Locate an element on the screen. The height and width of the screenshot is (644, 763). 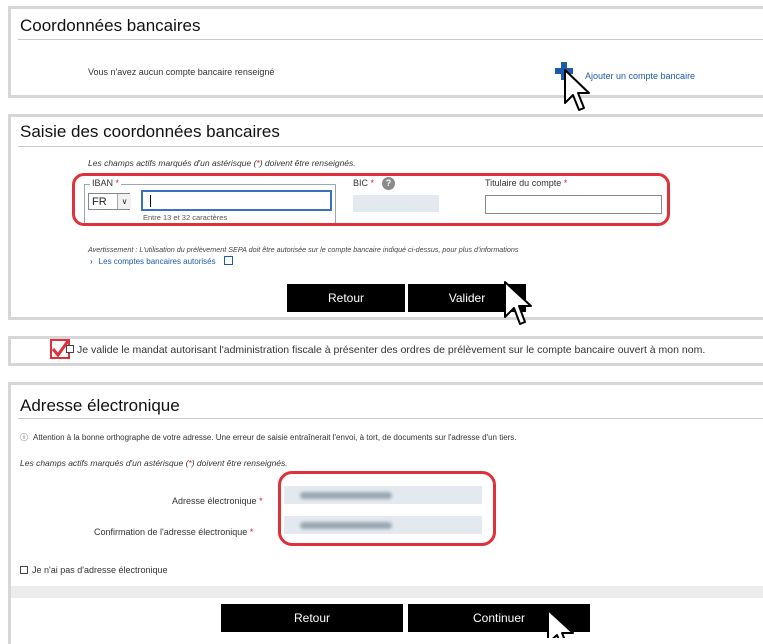
email-address-label: Adresse électronique * is located at coordinates (217, 501).